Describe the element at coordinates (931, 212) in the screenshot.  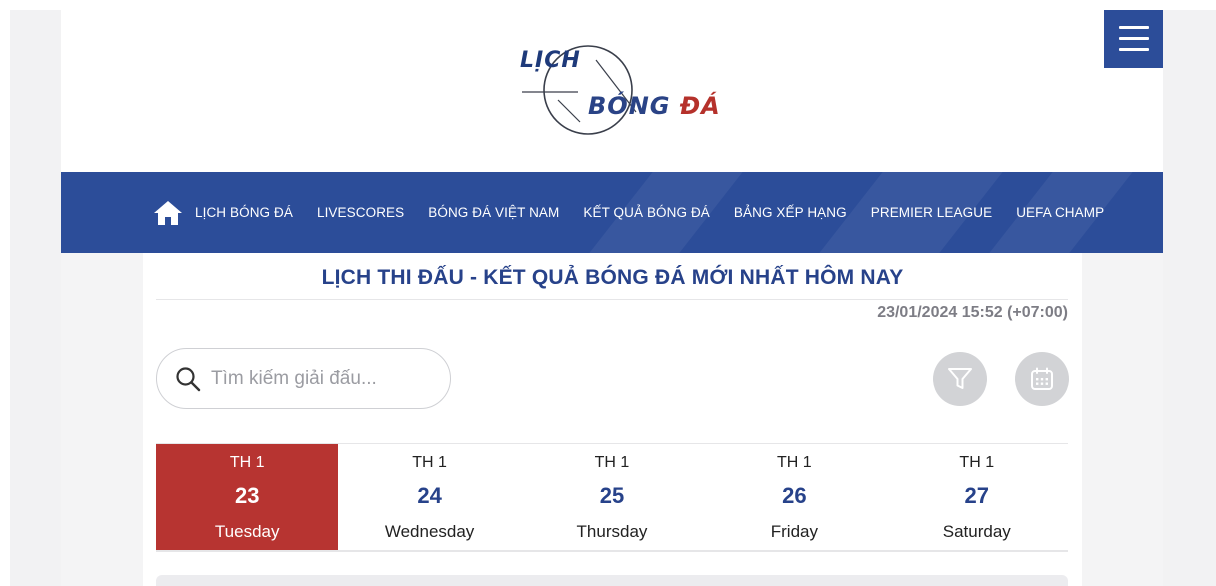
I see `nav-item-premier-league: PREMIER LEAGUE` at that location.